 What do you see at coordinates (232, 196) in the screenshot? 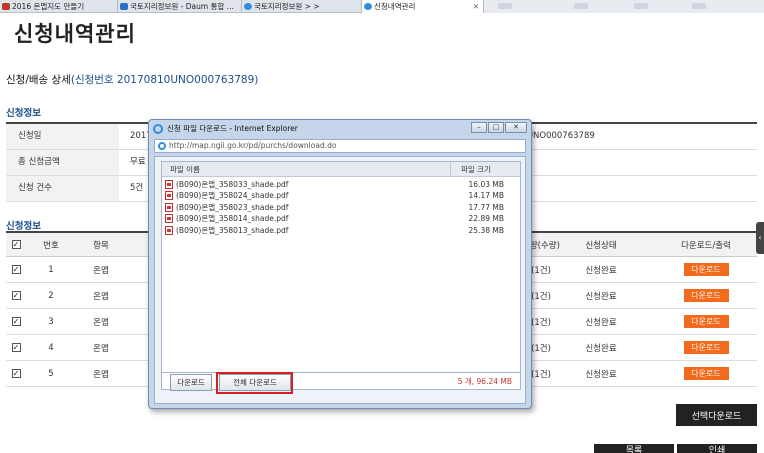
I see `file-name: (B090)온맵_358024_shade.pdf` at bounding box center [232, 196].